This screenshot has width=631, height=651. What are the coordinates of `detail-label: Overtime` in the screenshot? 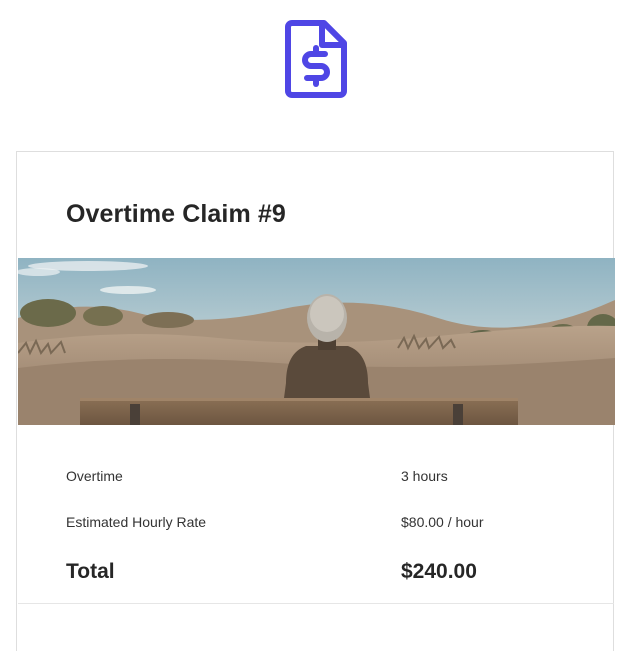 It's located at (94, 476).